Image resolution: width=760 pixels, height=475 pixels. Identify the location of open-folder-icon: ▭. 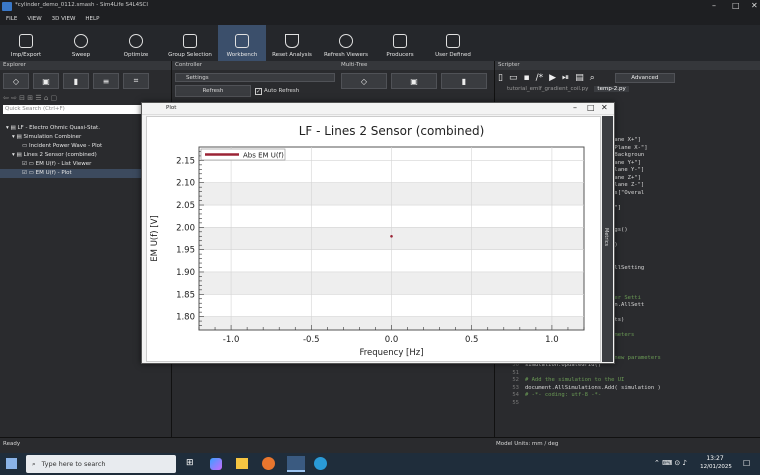
(513, 78).